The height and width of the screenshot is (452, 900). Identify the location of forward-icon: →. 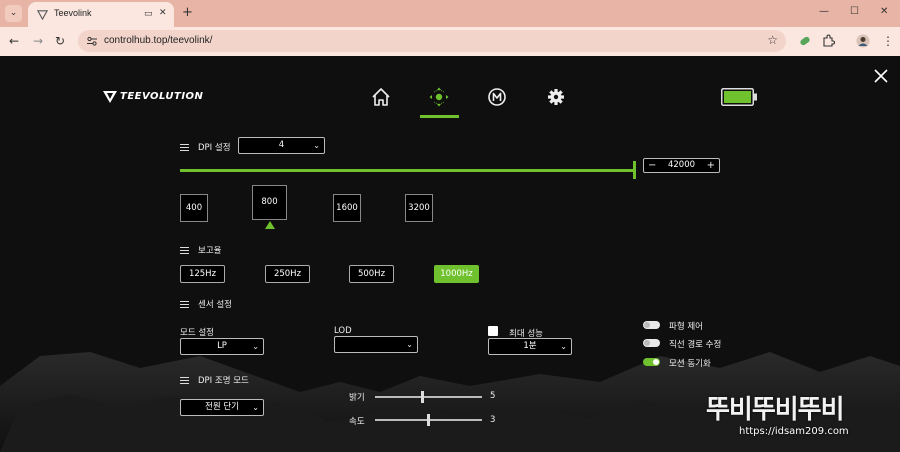
(38, 41).